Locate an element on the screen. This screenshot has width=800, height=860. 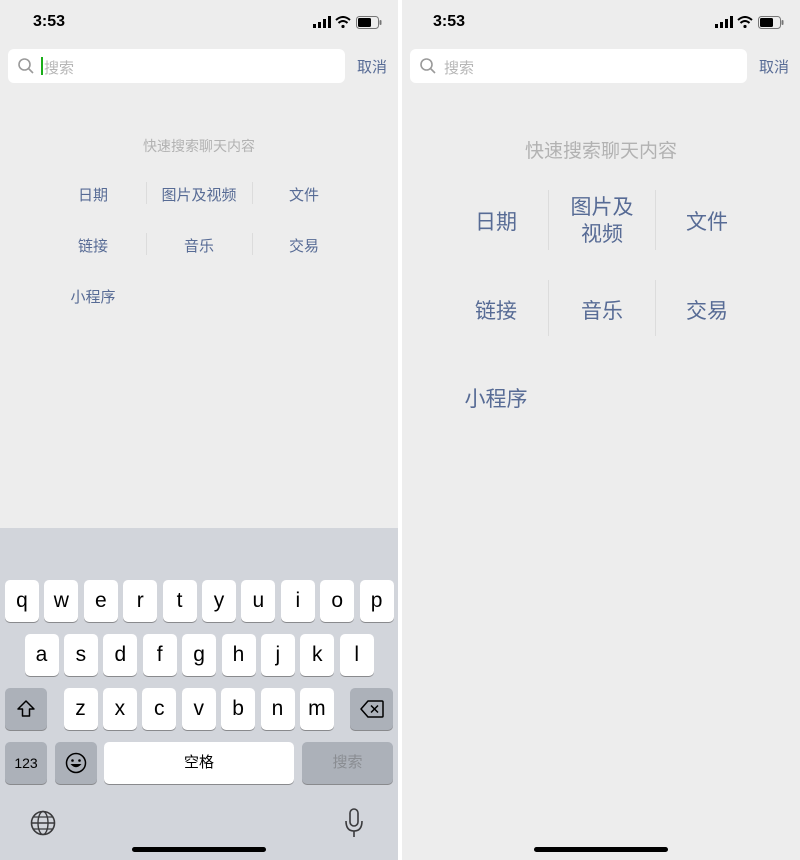
category-media: 图片及 视频 is located at coordinates (602, 221).